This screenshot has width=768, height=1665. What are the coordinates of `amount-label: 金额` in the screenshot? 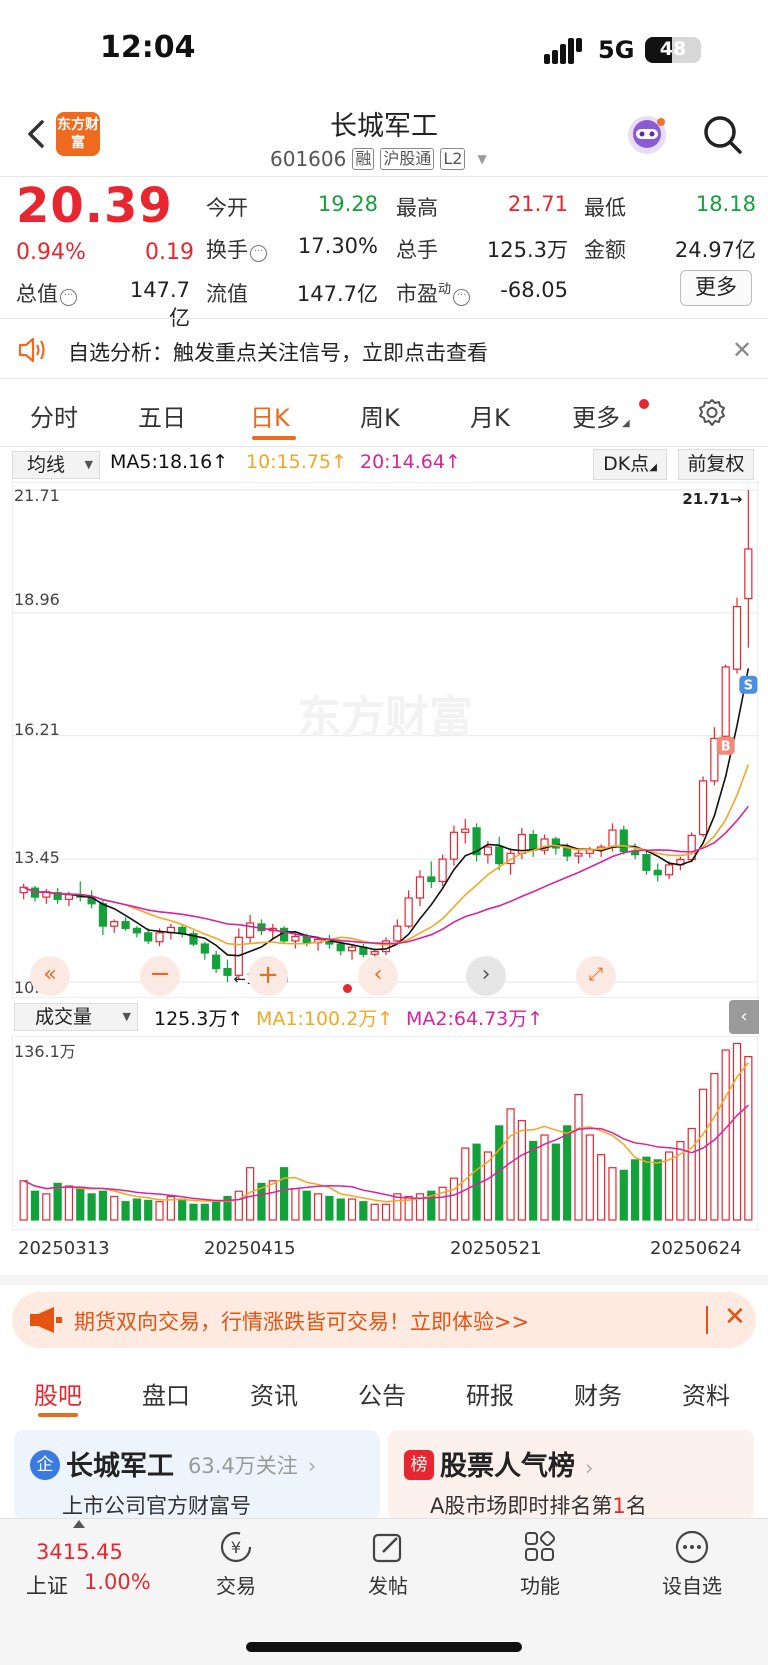 It's located at (605, 250).